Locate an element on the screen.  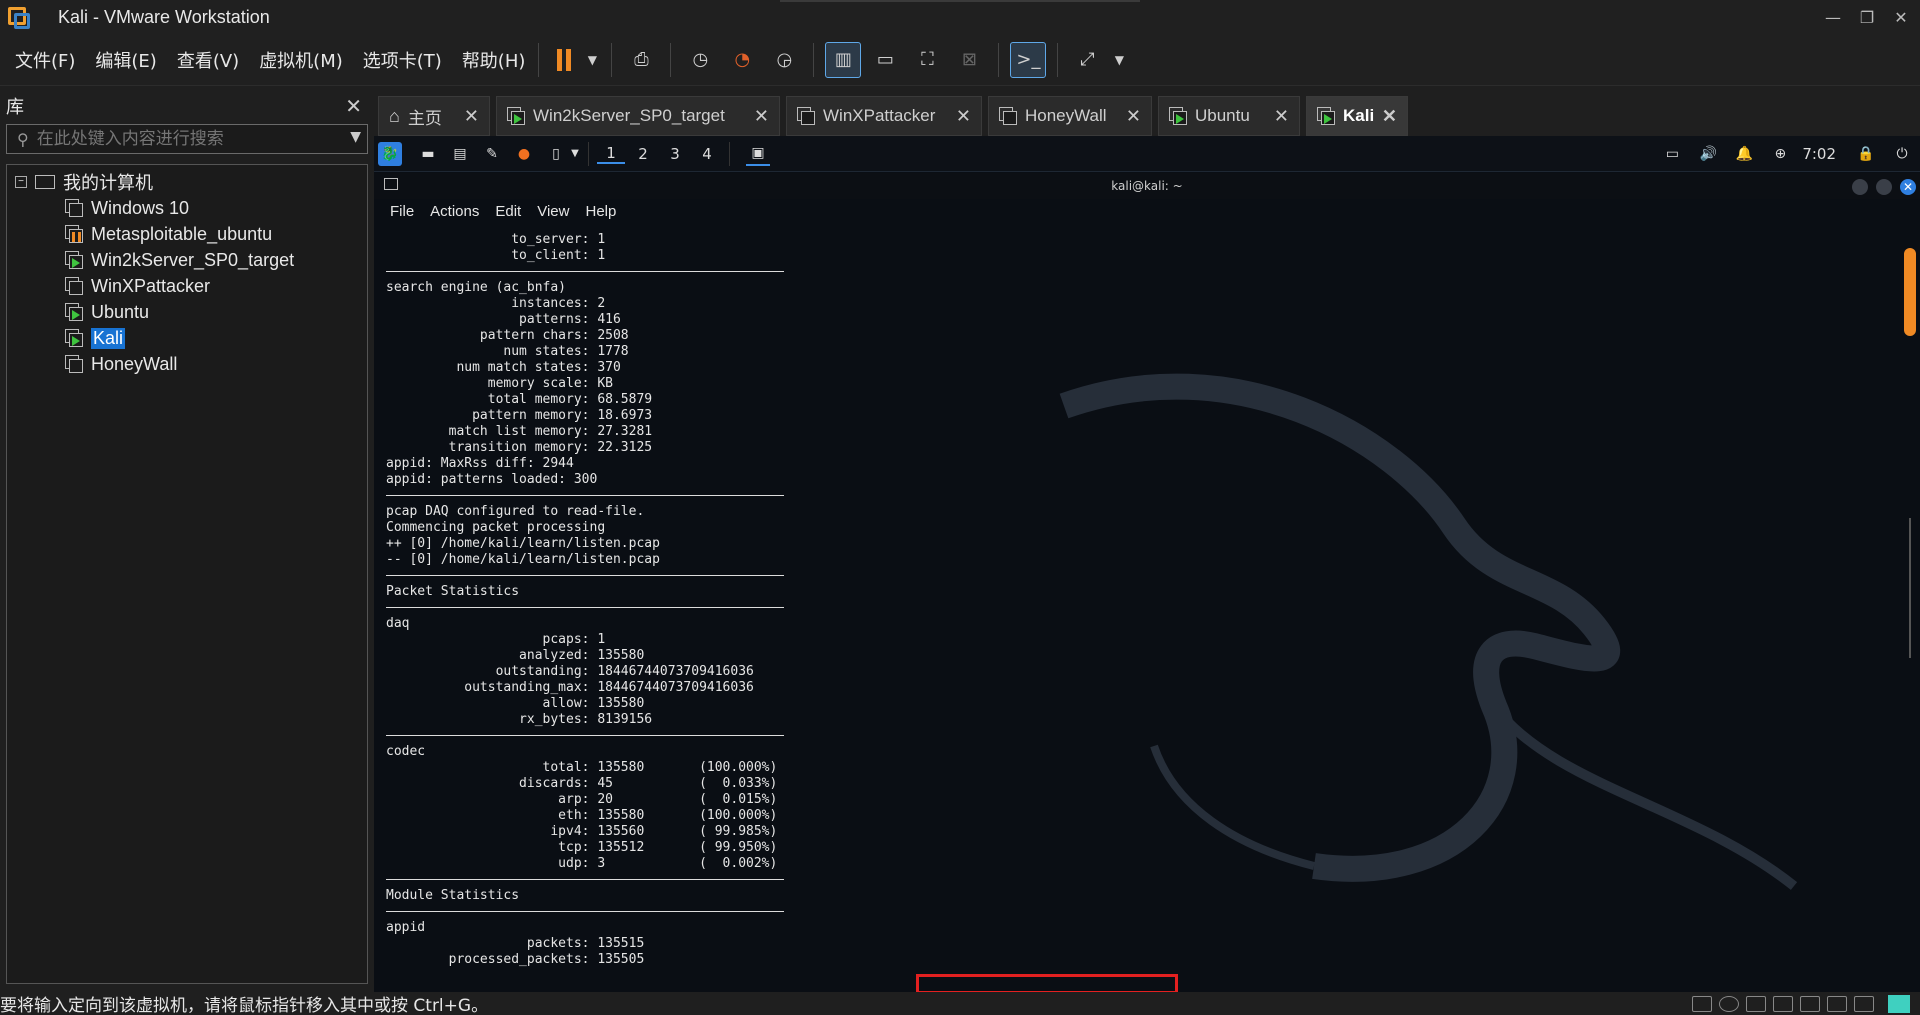
pause-dropdown-icon: ▼ is located at coordinates (592, 60).